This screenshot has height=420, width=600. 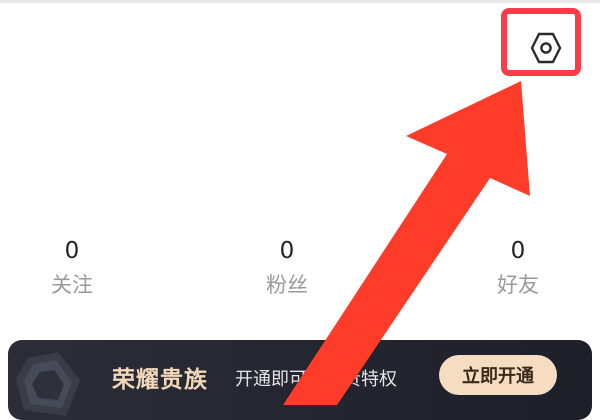 I want to click on top-divider, so click(x=300, y=1).